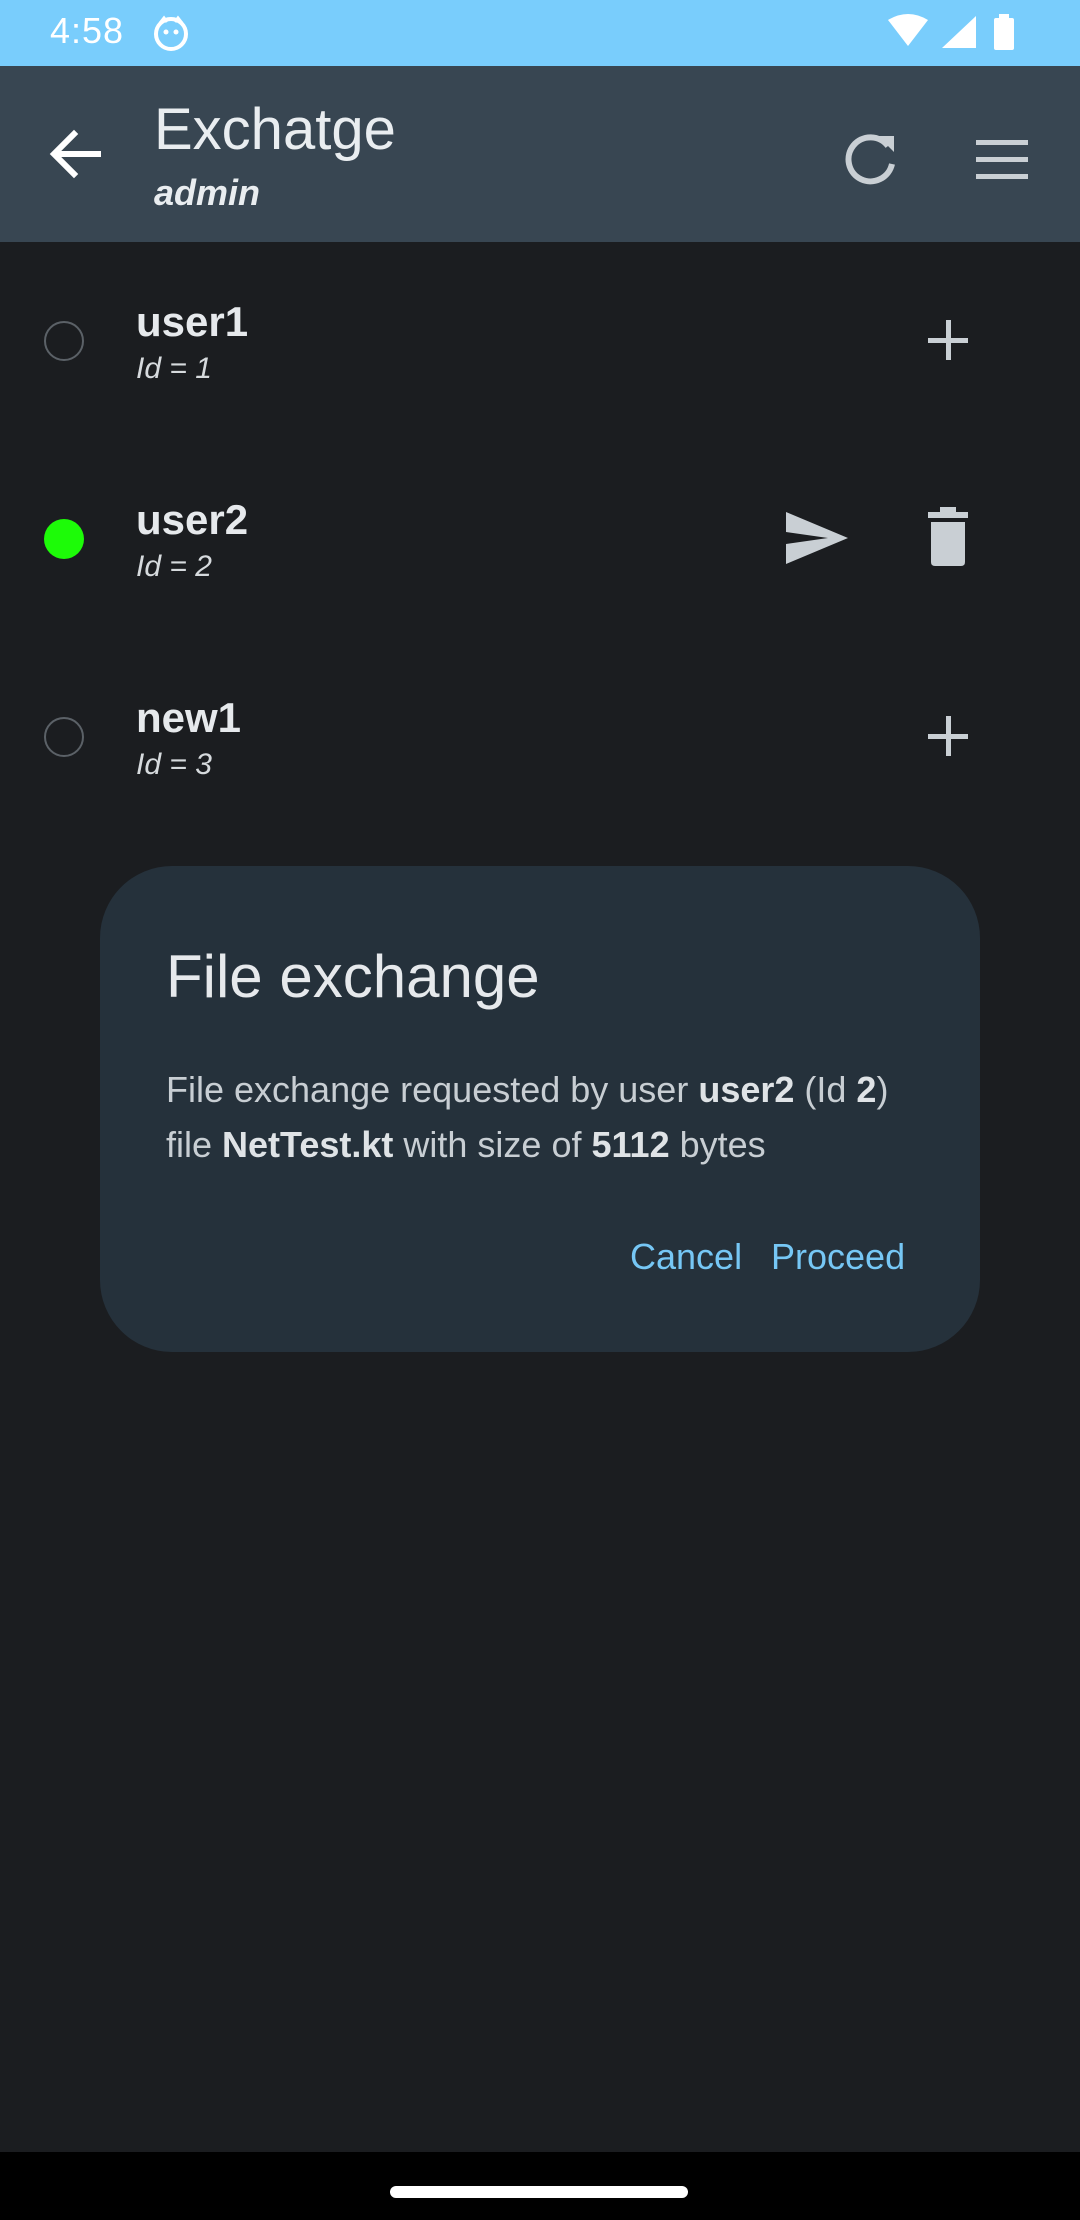 The height and width of the screenshot is (2220, 1080). What do you see at coordinates (76, 154) in the screenshot?
I see `arrow-left-icon` at bounding box center [76, 154].